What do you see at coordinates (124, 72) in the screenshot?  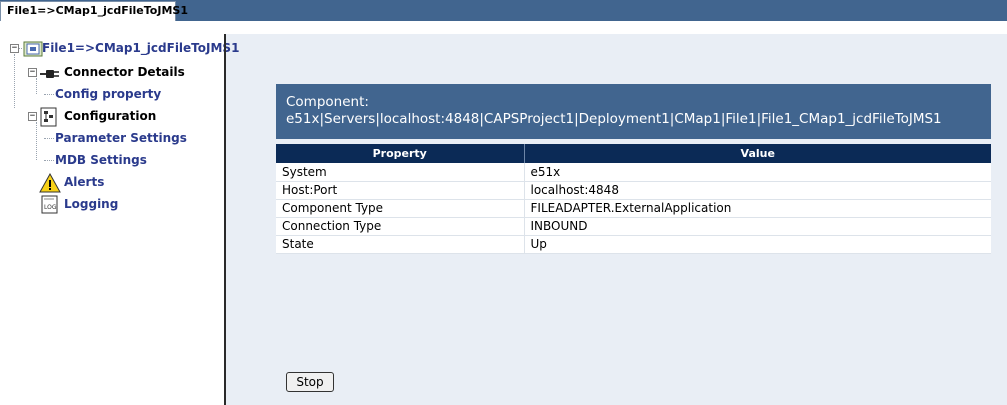 I see `tree-item-connector-details: Connector Details` at bounding box center [124, 72].